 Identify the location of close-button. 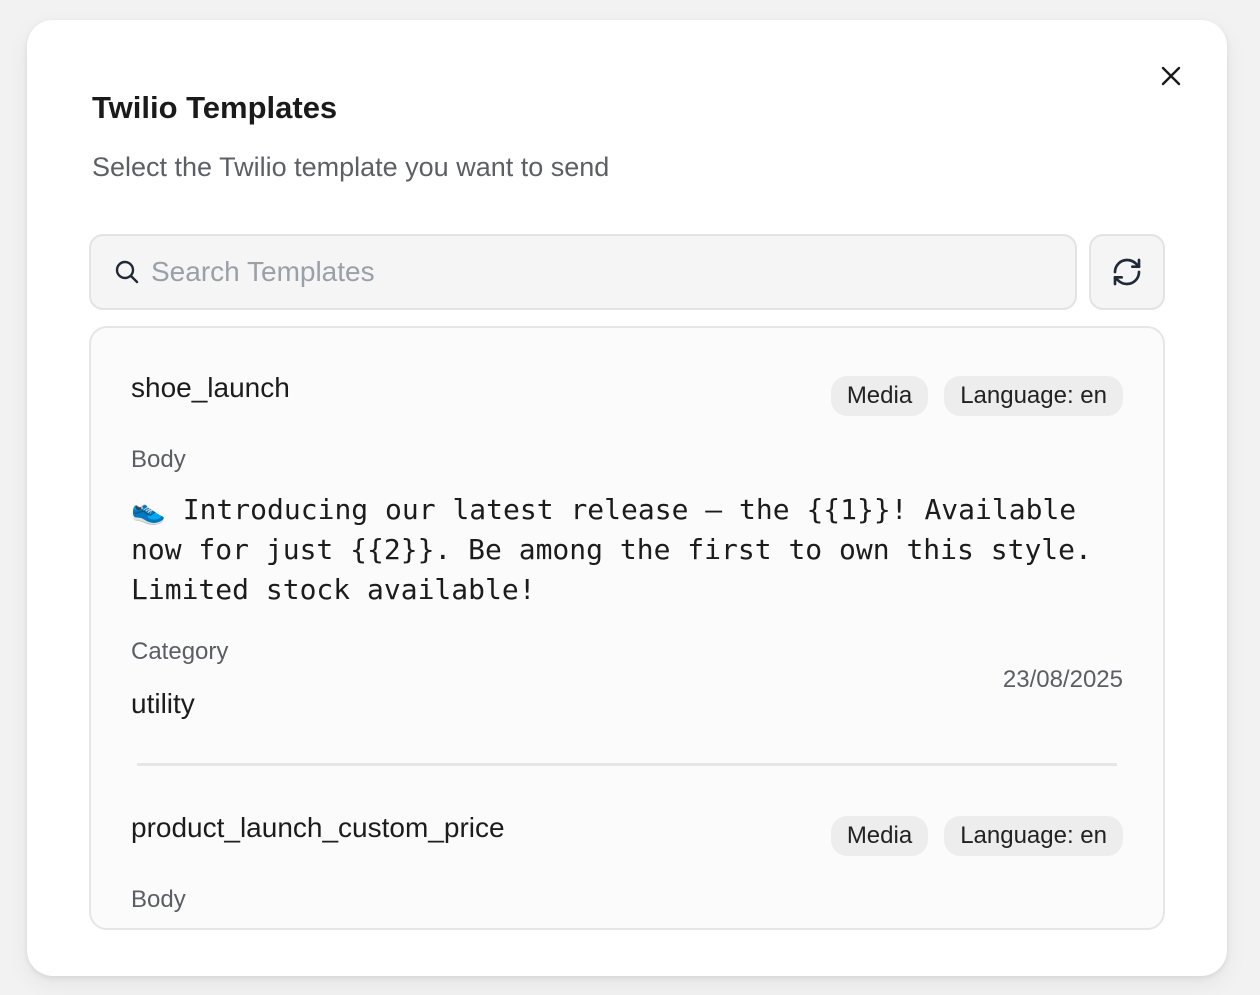
(1171, 76).